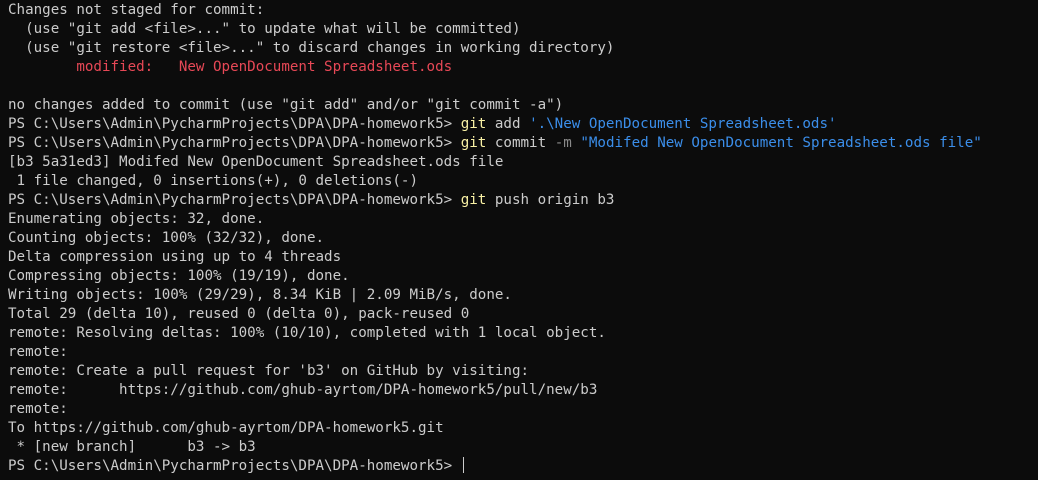 Image resolution: width=1038 pixels, height=480 pixels. Describe the element at coordinates (523, 257) in the screenshot. I see `terminal-line: Delta compression using up to 4 threads` at that location.